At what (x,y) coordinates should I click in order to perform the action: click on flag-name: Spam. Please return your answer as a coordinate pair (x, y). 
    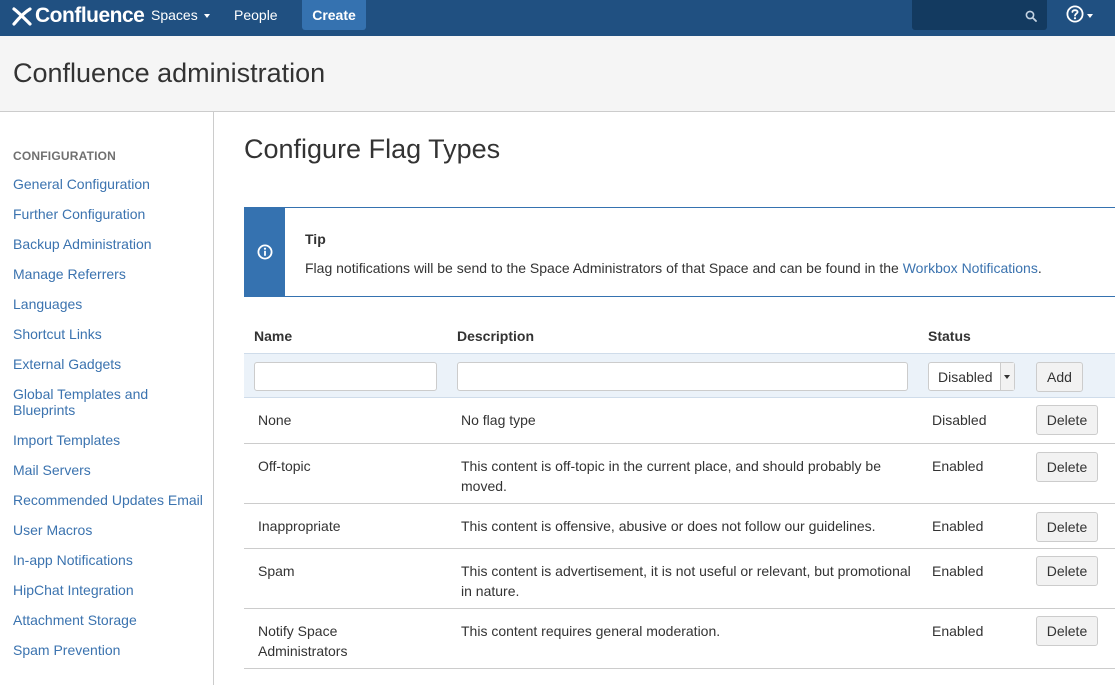
    Looking at the image, I should click on (276, 571).